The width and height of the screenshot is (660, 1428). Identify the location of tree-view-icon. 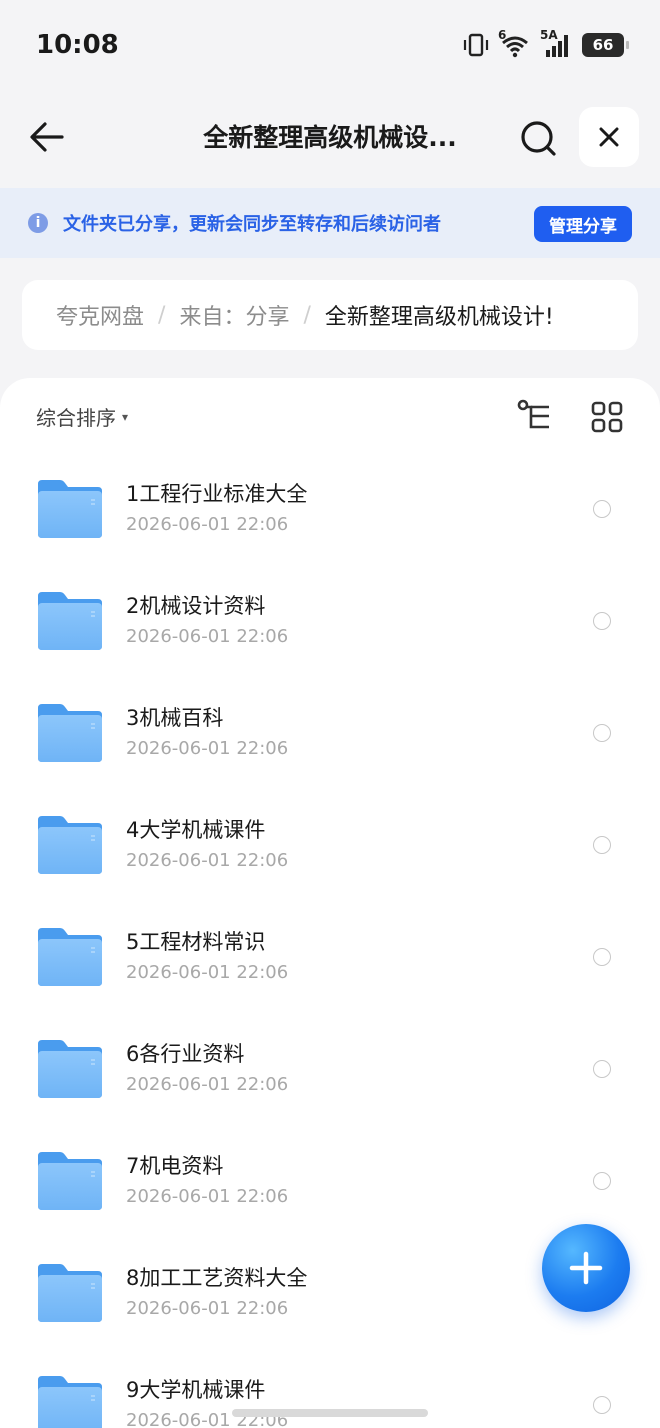
(533, 414).